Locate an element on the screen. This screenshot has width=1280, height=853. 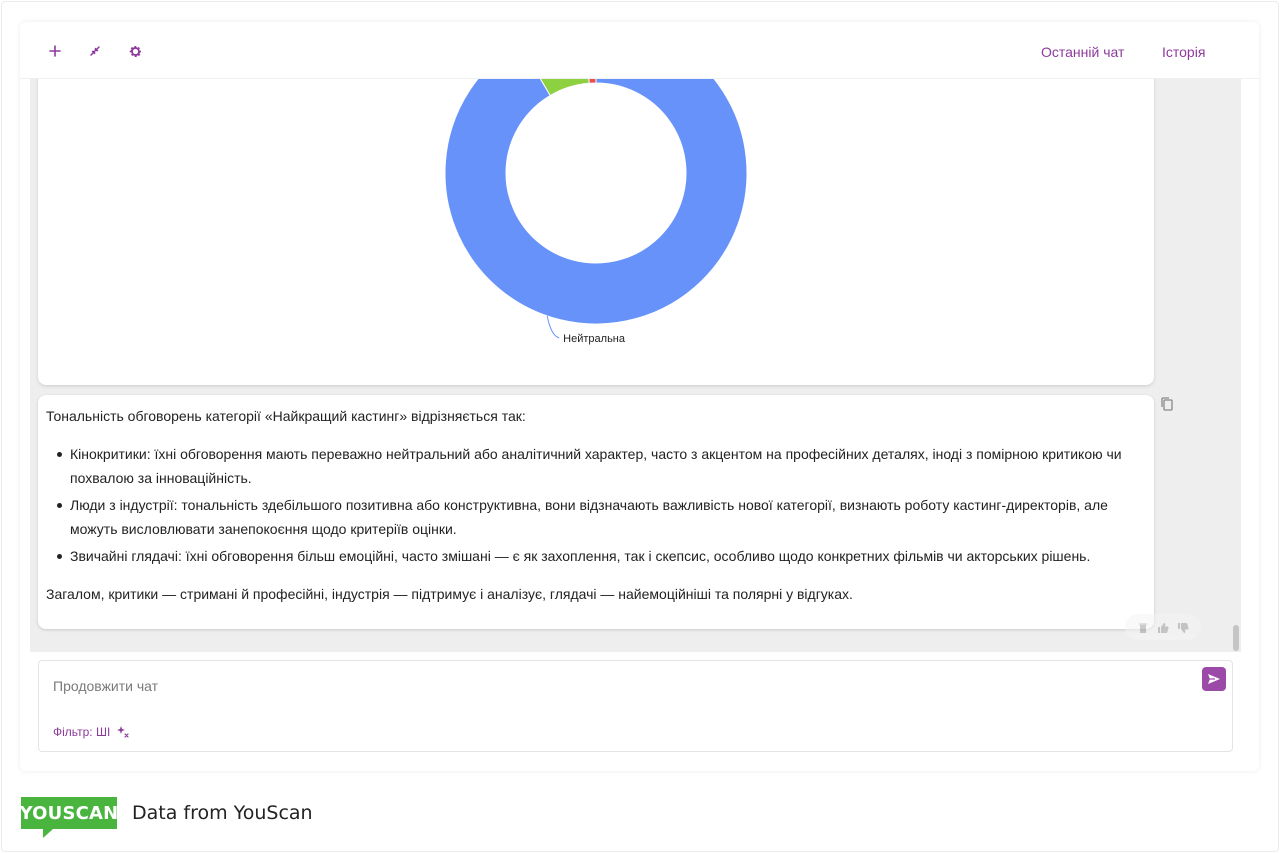
data-source-text: Data from YouScan is located at coordinates (222, 813).